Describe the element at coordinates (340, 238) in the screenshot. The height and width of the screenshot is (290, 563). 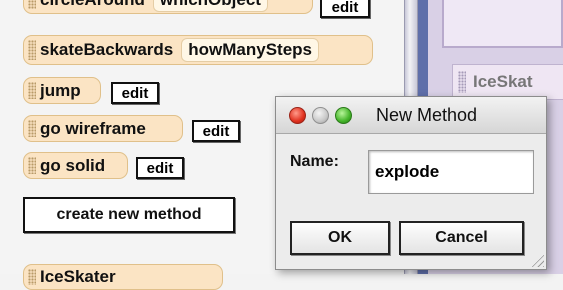
I see `ok-button: OK` at that location.